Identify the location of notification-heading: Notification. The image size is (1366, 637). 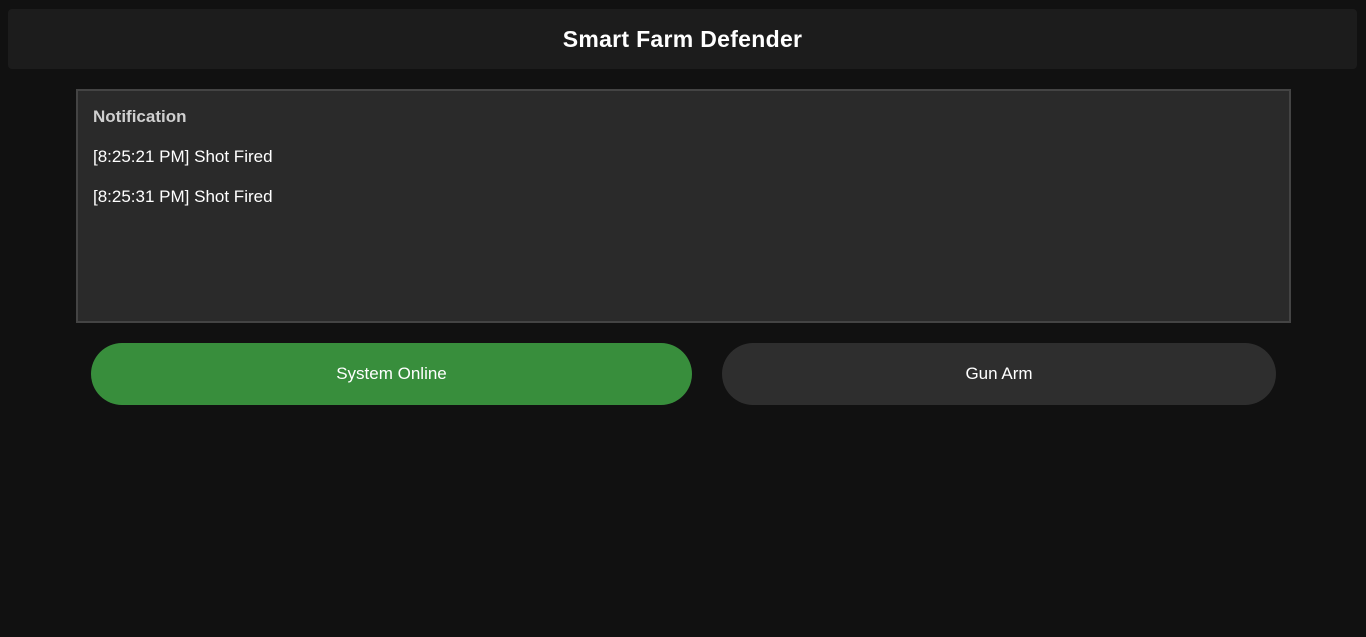
(140, 116).